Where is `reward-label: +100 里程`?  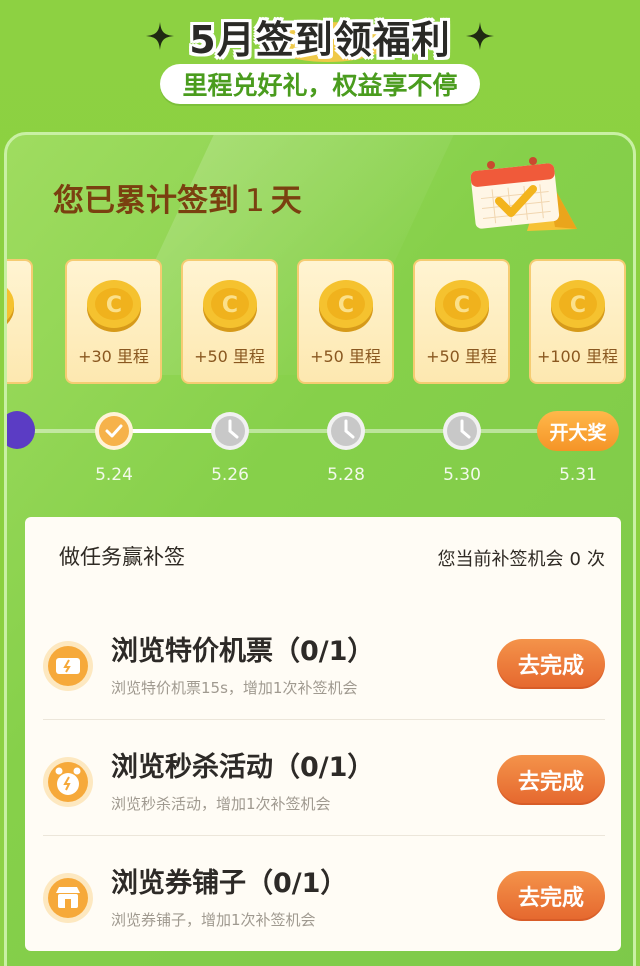
reward-label: +100 里程 is located at coordinates (577, 356).